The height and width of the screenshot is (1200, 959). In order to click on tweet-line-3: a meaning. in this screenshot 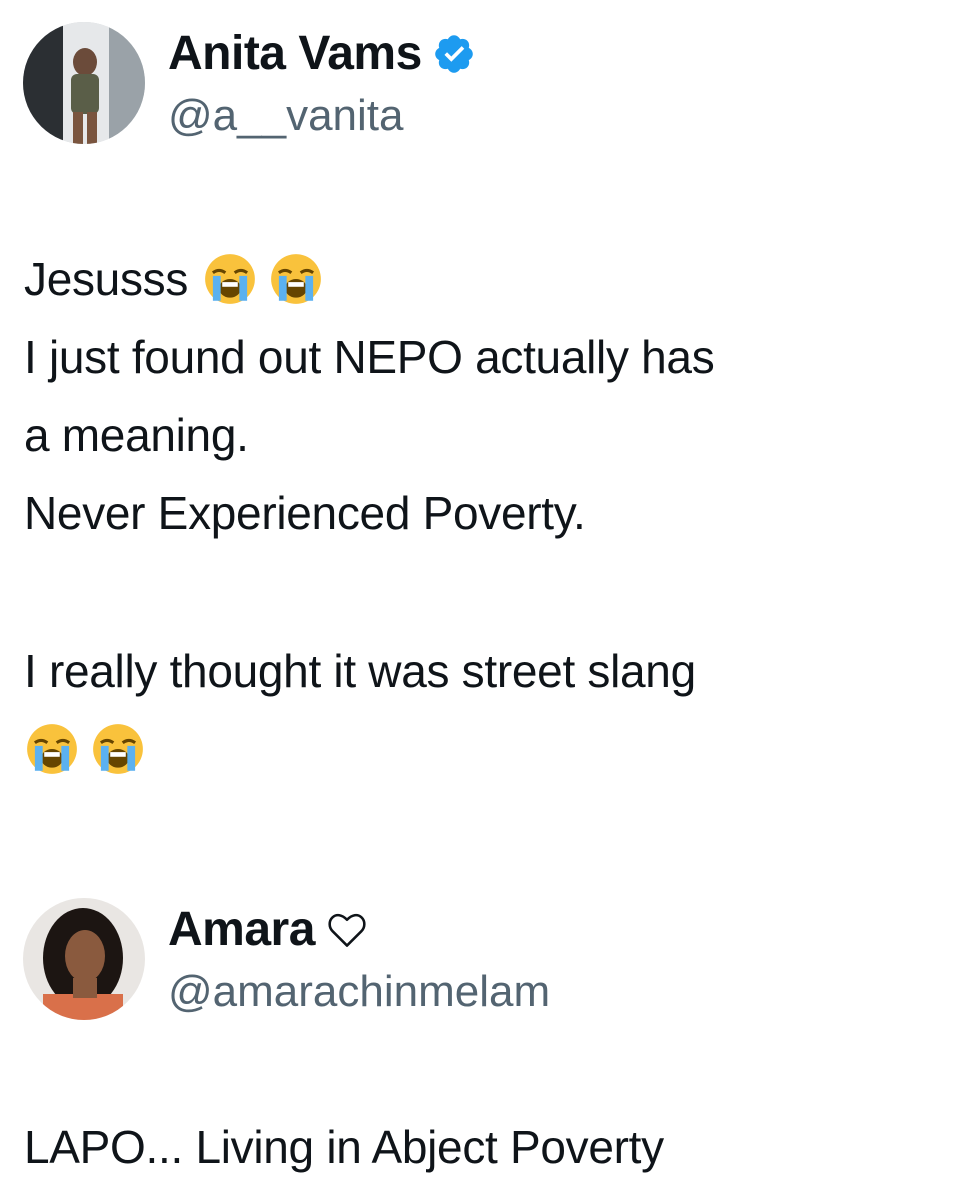, I will do `click(136, 435)`.